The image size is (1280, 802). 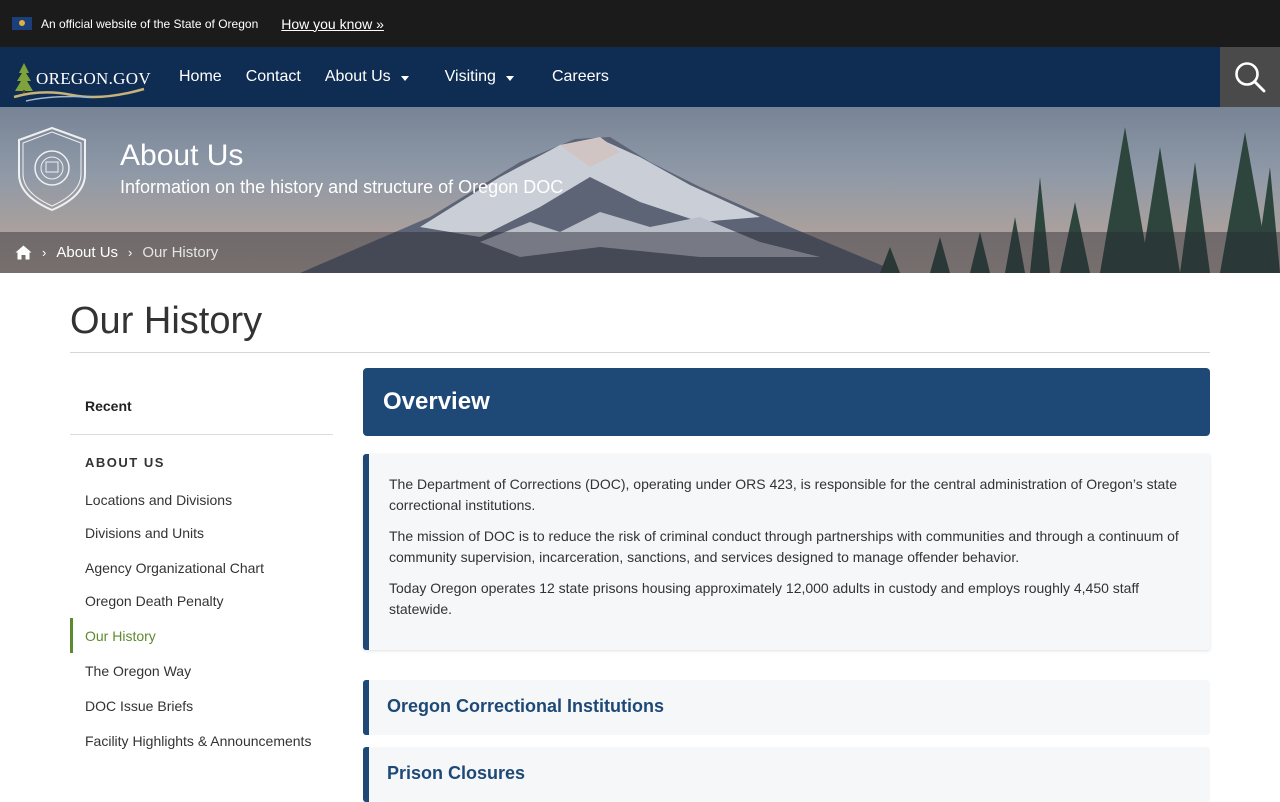 I want to click on page-title: Our History, so click(x=166, y=321).